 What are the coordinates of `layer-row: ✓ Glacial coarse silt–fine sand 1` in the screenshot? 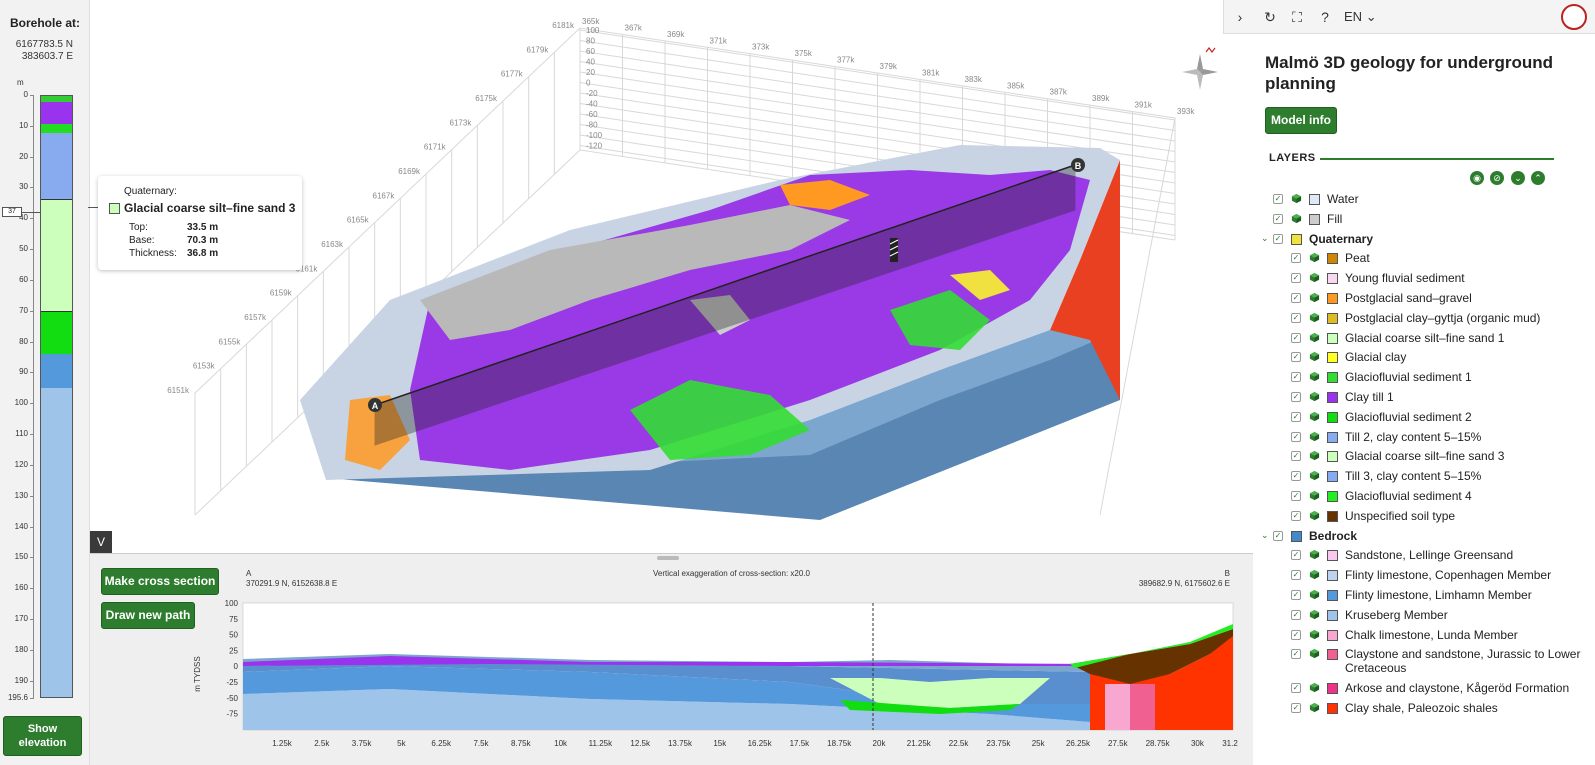 It's located at (1424, 339).